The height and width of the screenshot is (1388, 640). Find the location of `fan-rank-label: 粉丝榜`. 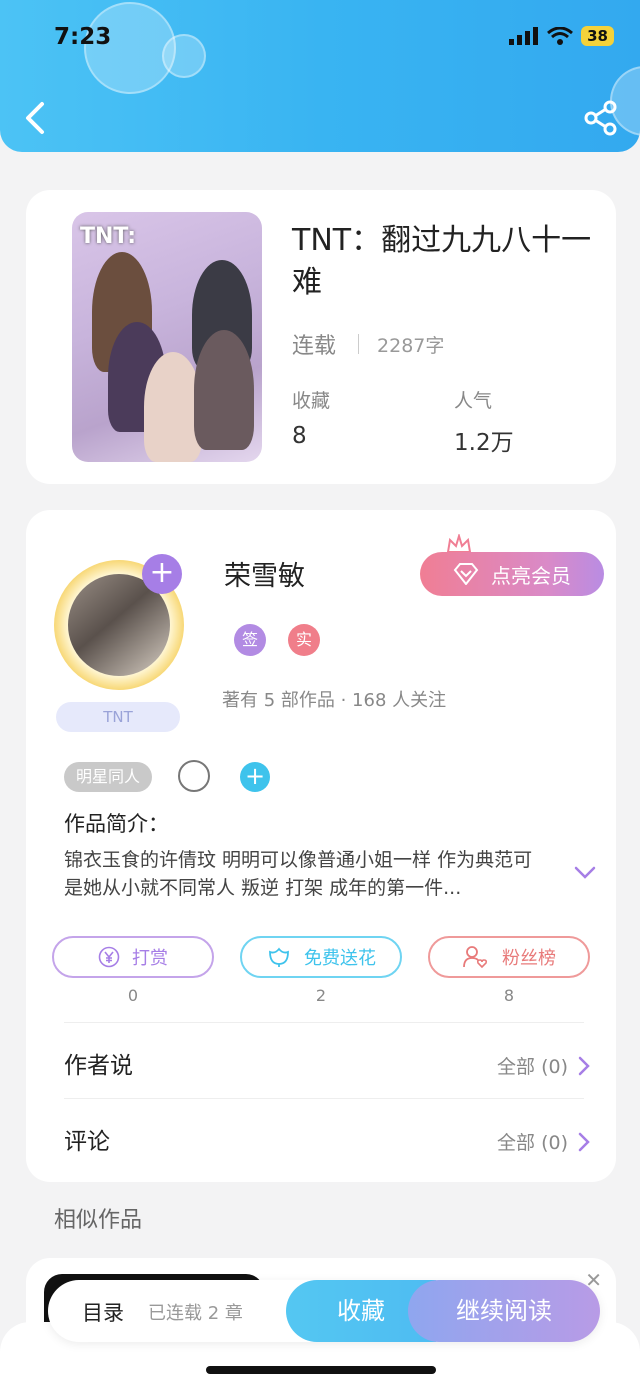

fan-rank-label: 粉丝榜 is located at coordinates (529, 958).